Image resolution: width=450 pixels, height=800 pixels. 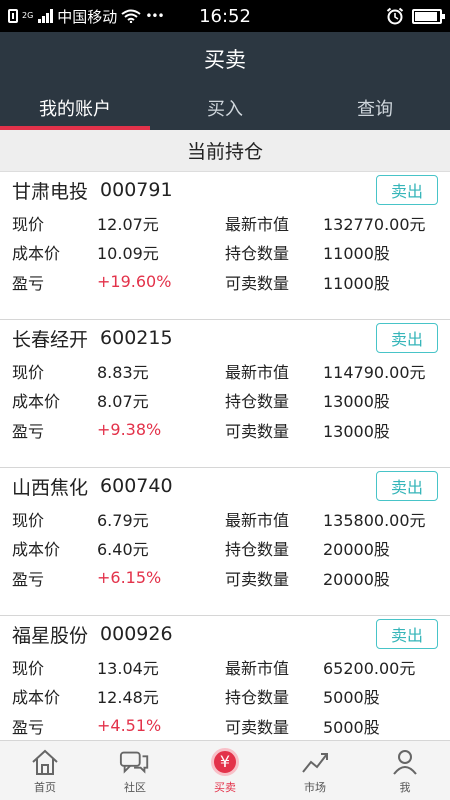 I want to click on cost-price-value: 6.40元, so click(x=123, y=550).